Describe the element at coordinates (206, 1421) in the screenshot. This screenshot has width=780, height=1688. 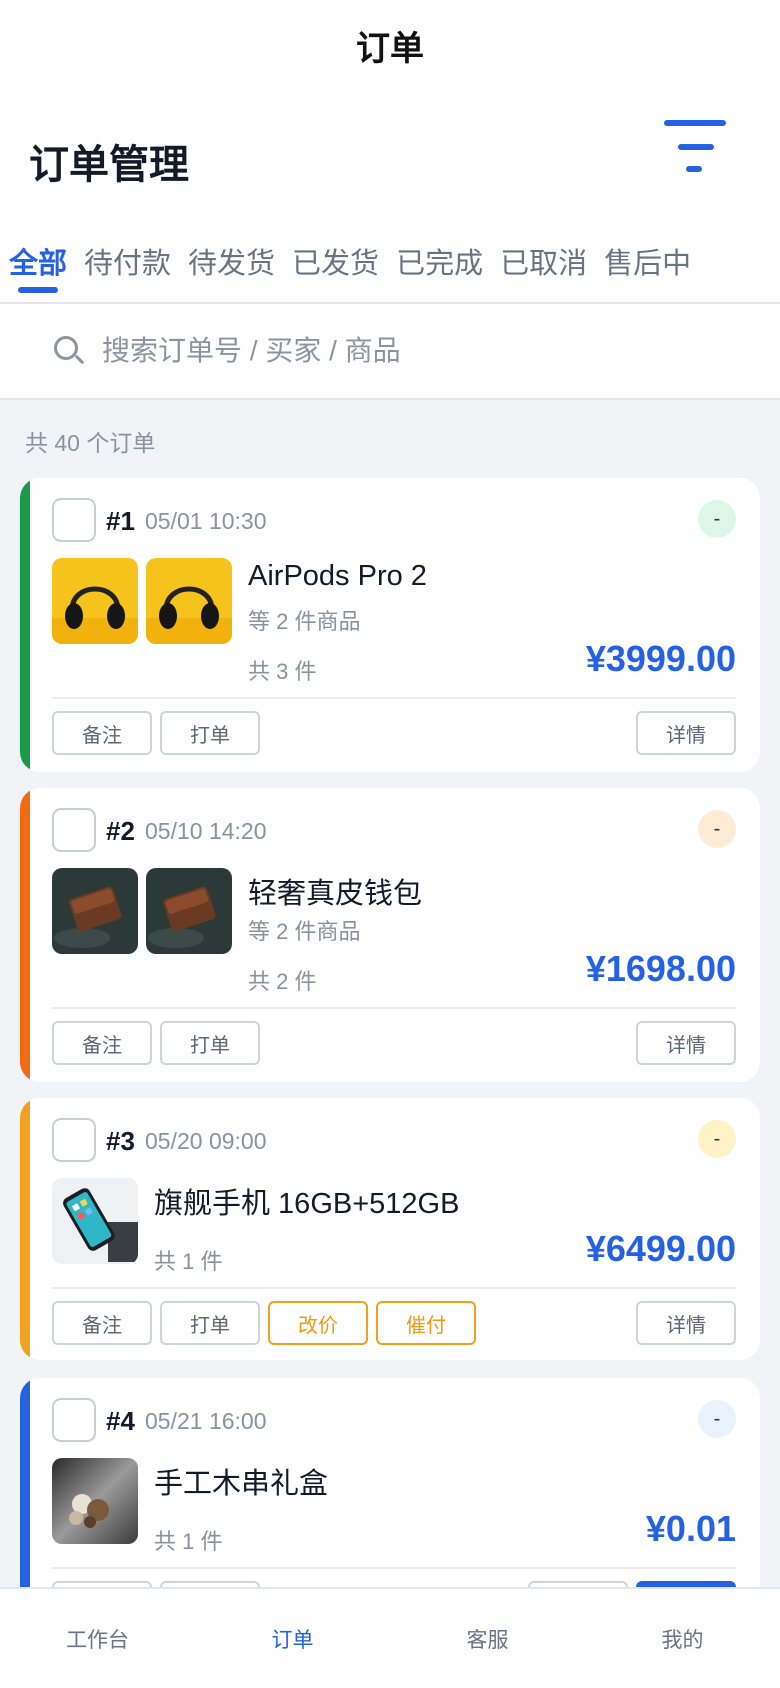
I see `order-time: 05/21 16:00` at that location.